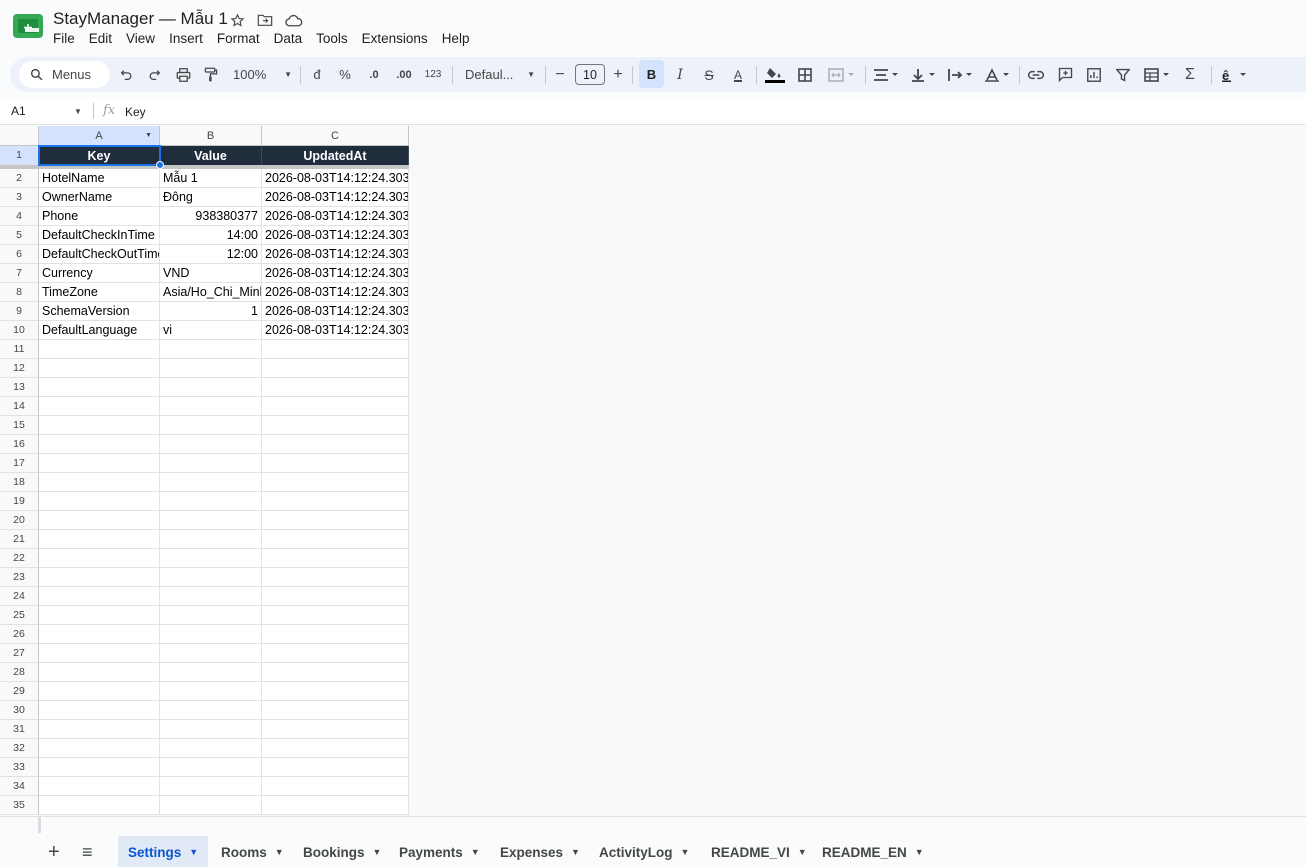 The image size is (1306, 867). I want to click on decrease-decimal-button: .0, so click(374, 74).